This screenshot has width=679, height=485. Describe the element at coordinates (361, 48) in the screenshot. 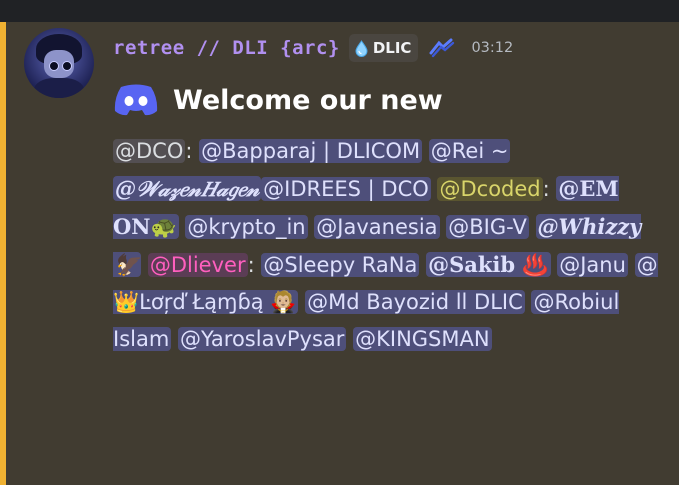

I see `water-drop-icon` at that location.